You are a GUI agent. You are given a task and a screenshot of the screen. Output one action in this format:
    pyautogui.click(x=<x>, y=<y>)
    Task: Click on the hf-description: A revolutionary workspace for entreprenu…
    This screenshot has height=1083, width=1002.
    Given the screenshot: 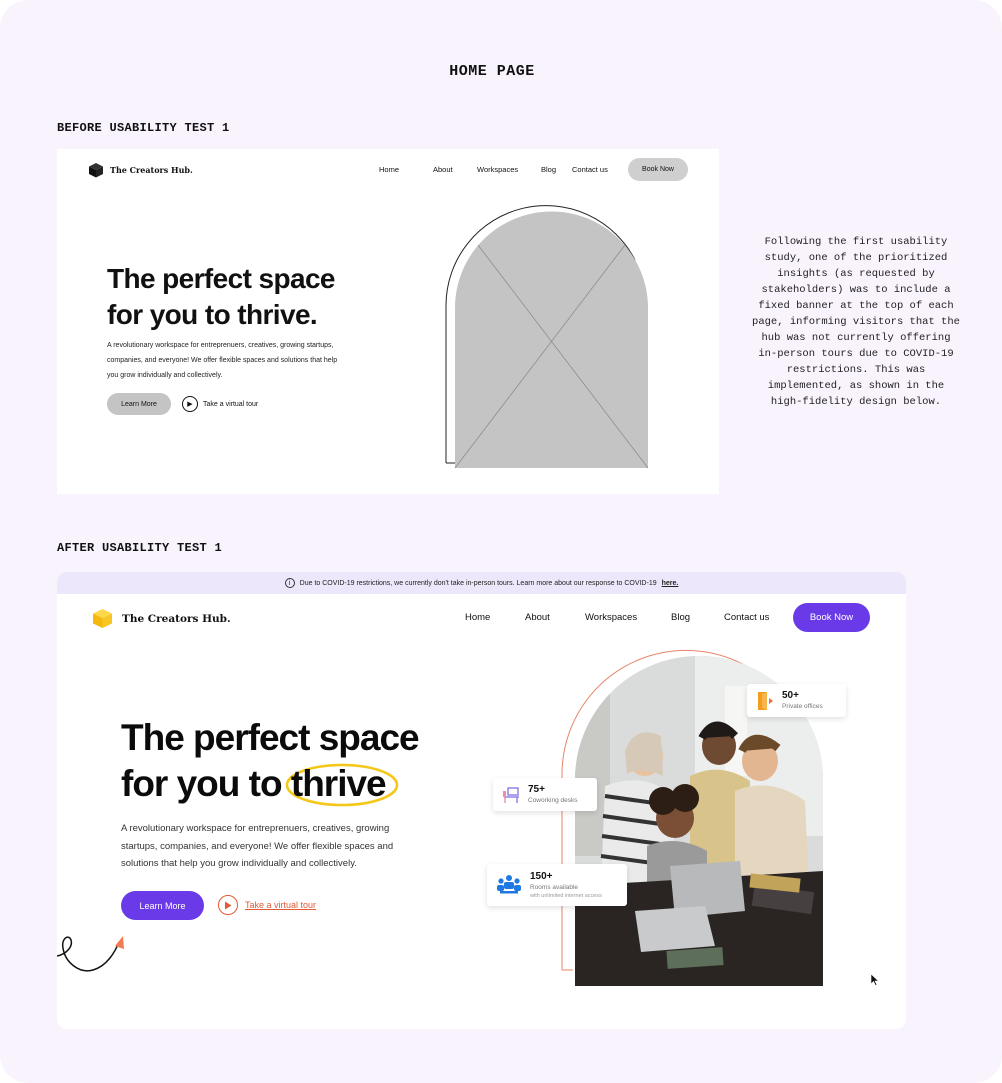 What is the action you would take?
    pyautogui.click(x=257, y=846)
    